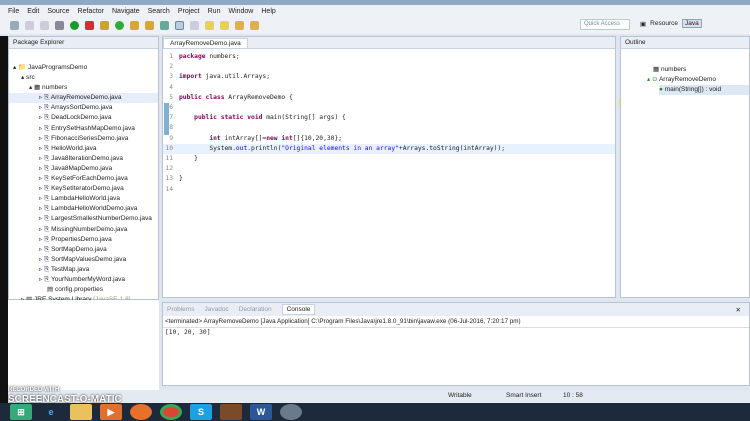 This screenshot has width=750, height=421. Describe the element at coordinates (261, 412) in the screenshot. I see `word-icon: W` at that location.